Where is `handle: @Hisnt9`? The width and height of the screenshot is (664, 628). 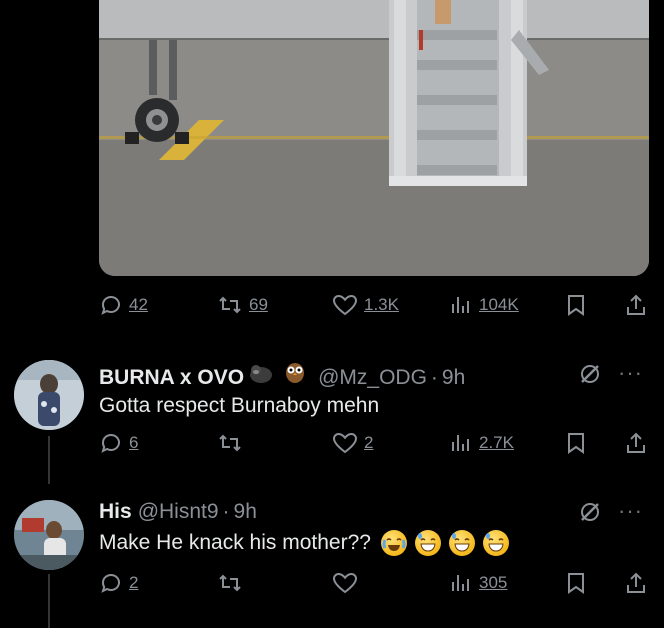
handle: @Hisnt9 is located at coordinates (178, 512).